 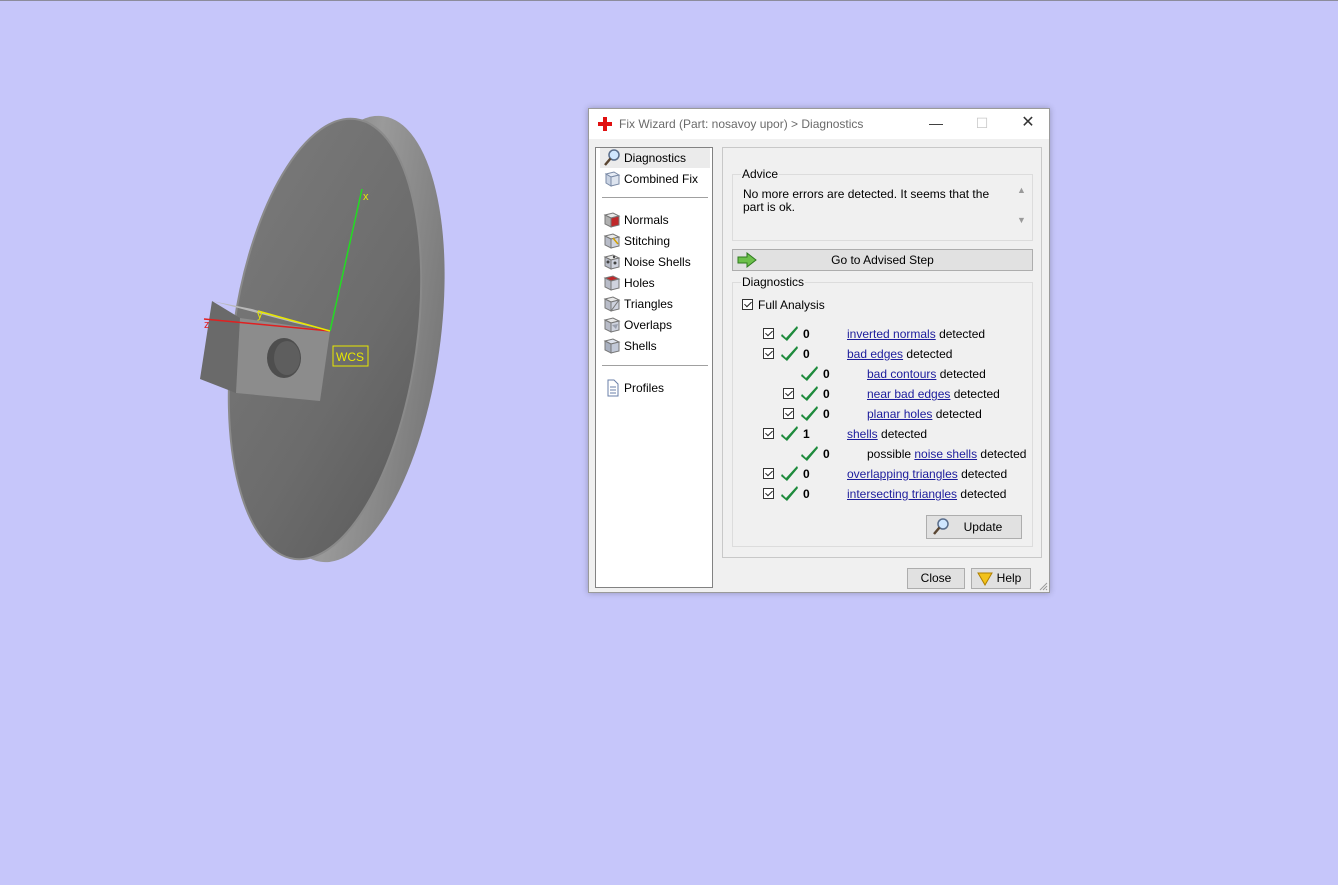 I want to click on nav-label: Noise Shells, so click(x=657, y=262).